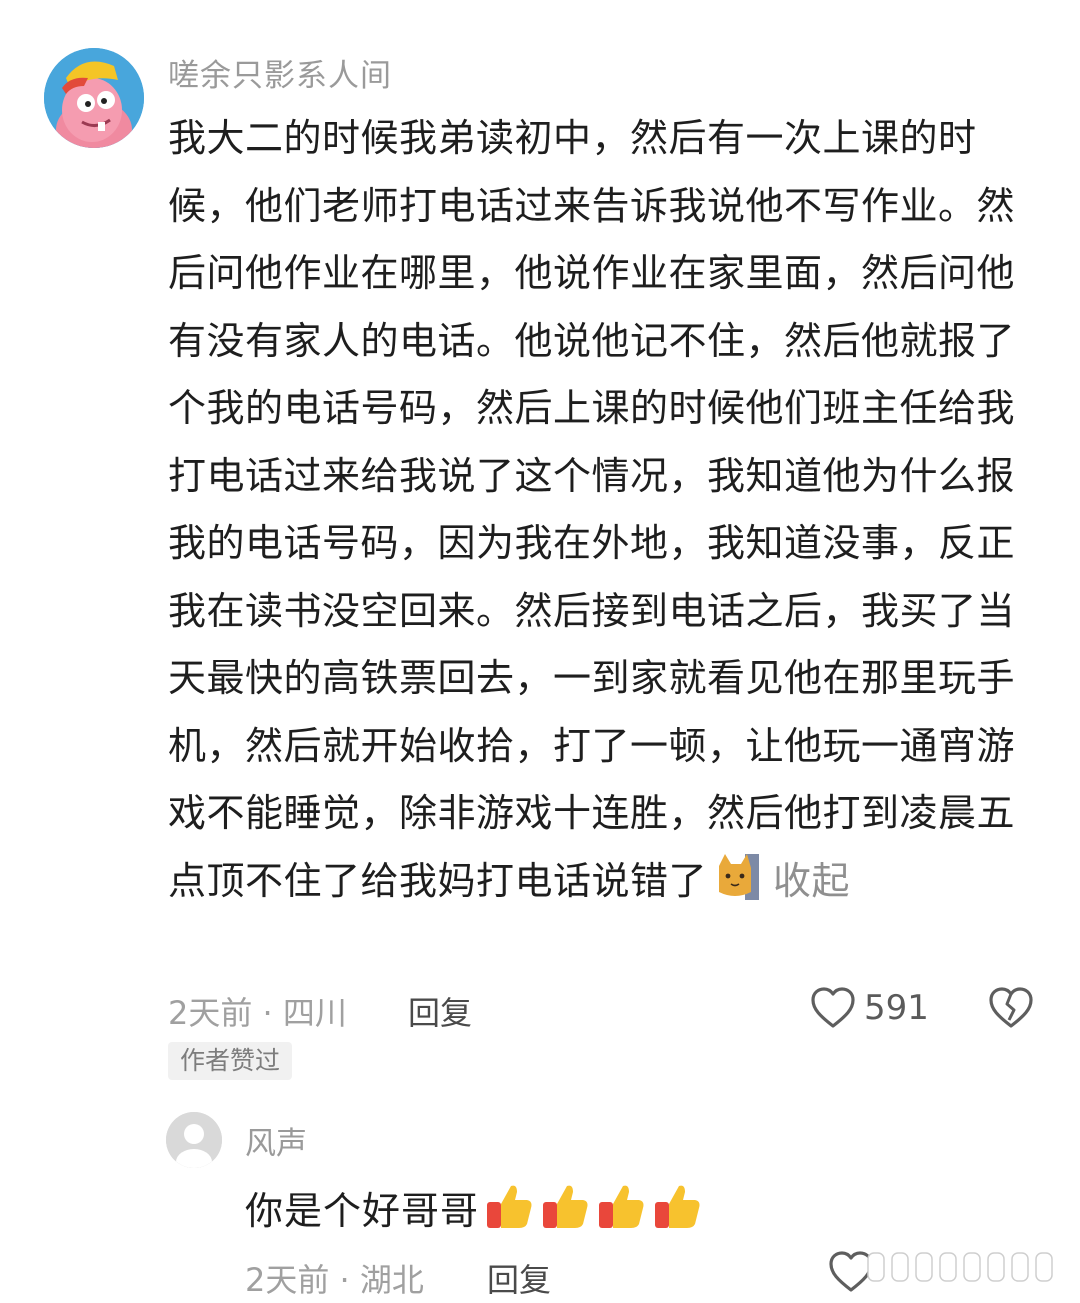  Describe the element at coordinates (362, 1211) in the screenshot. I see `reply-text: 你是个好哥哥` at that location.